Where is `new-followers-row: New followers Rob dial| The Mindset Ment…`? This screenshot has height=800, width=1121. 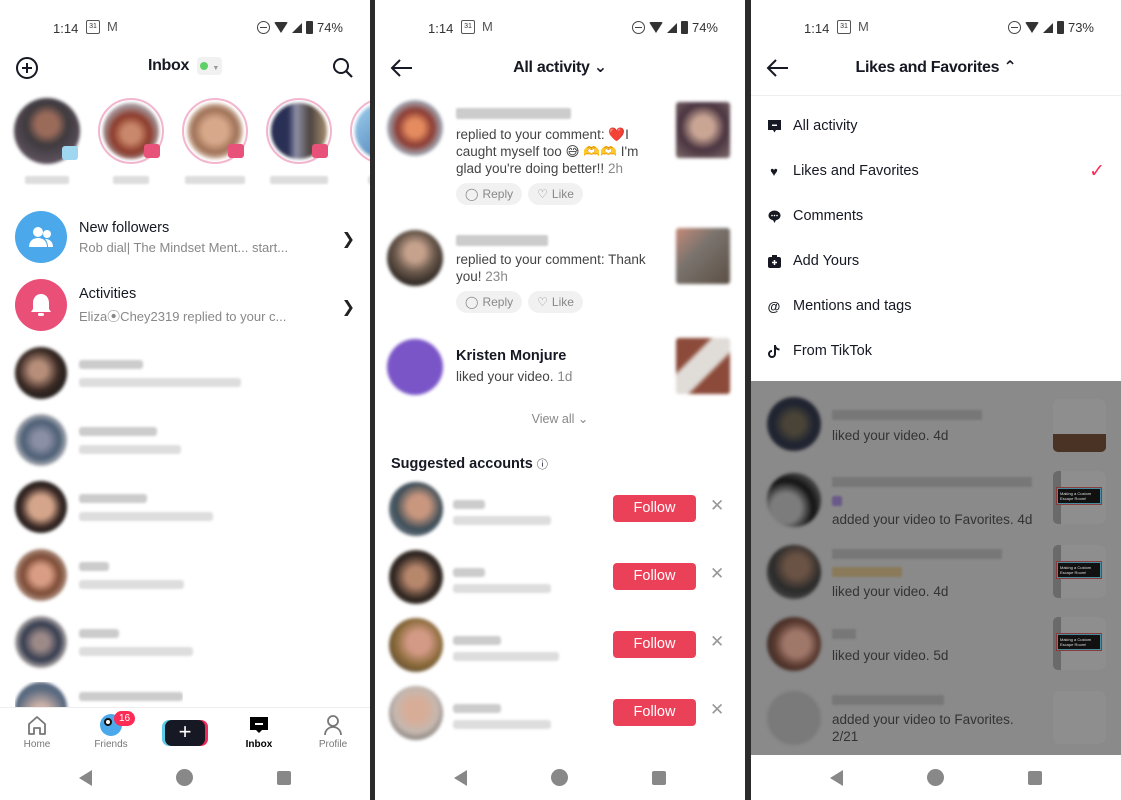 new-followers-row: New followers Rob dial| The Mindset Ment… is located at coordinates (192, 237).